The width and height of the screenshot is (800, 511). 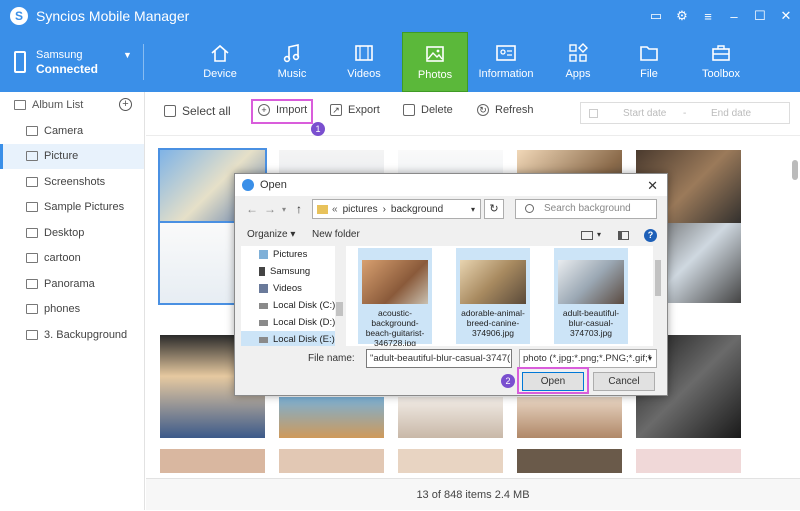 What do you see at coordinates (364, 53) in the screenshot?
I see `film-icon` at bounding box center [364, 53].